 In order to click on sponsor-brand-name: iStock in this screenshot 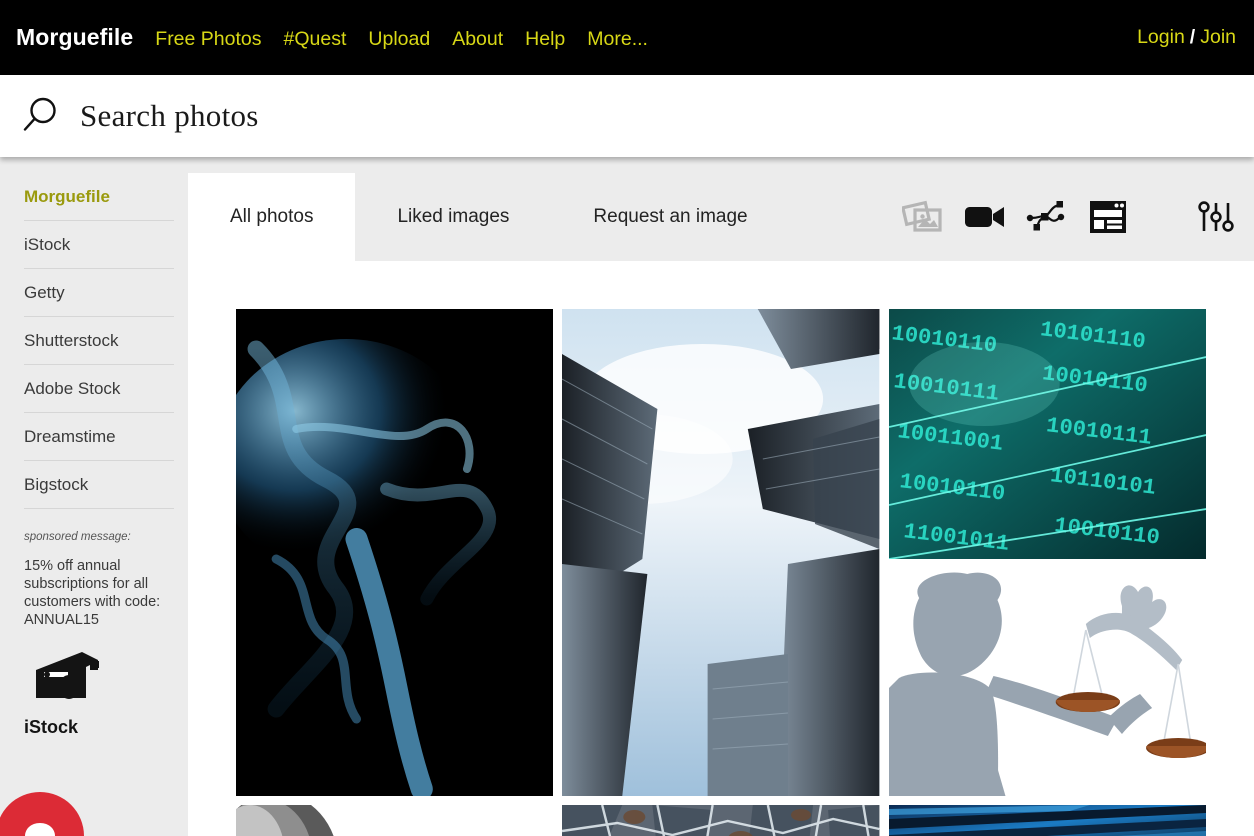, I will do `click(51, 726)`.